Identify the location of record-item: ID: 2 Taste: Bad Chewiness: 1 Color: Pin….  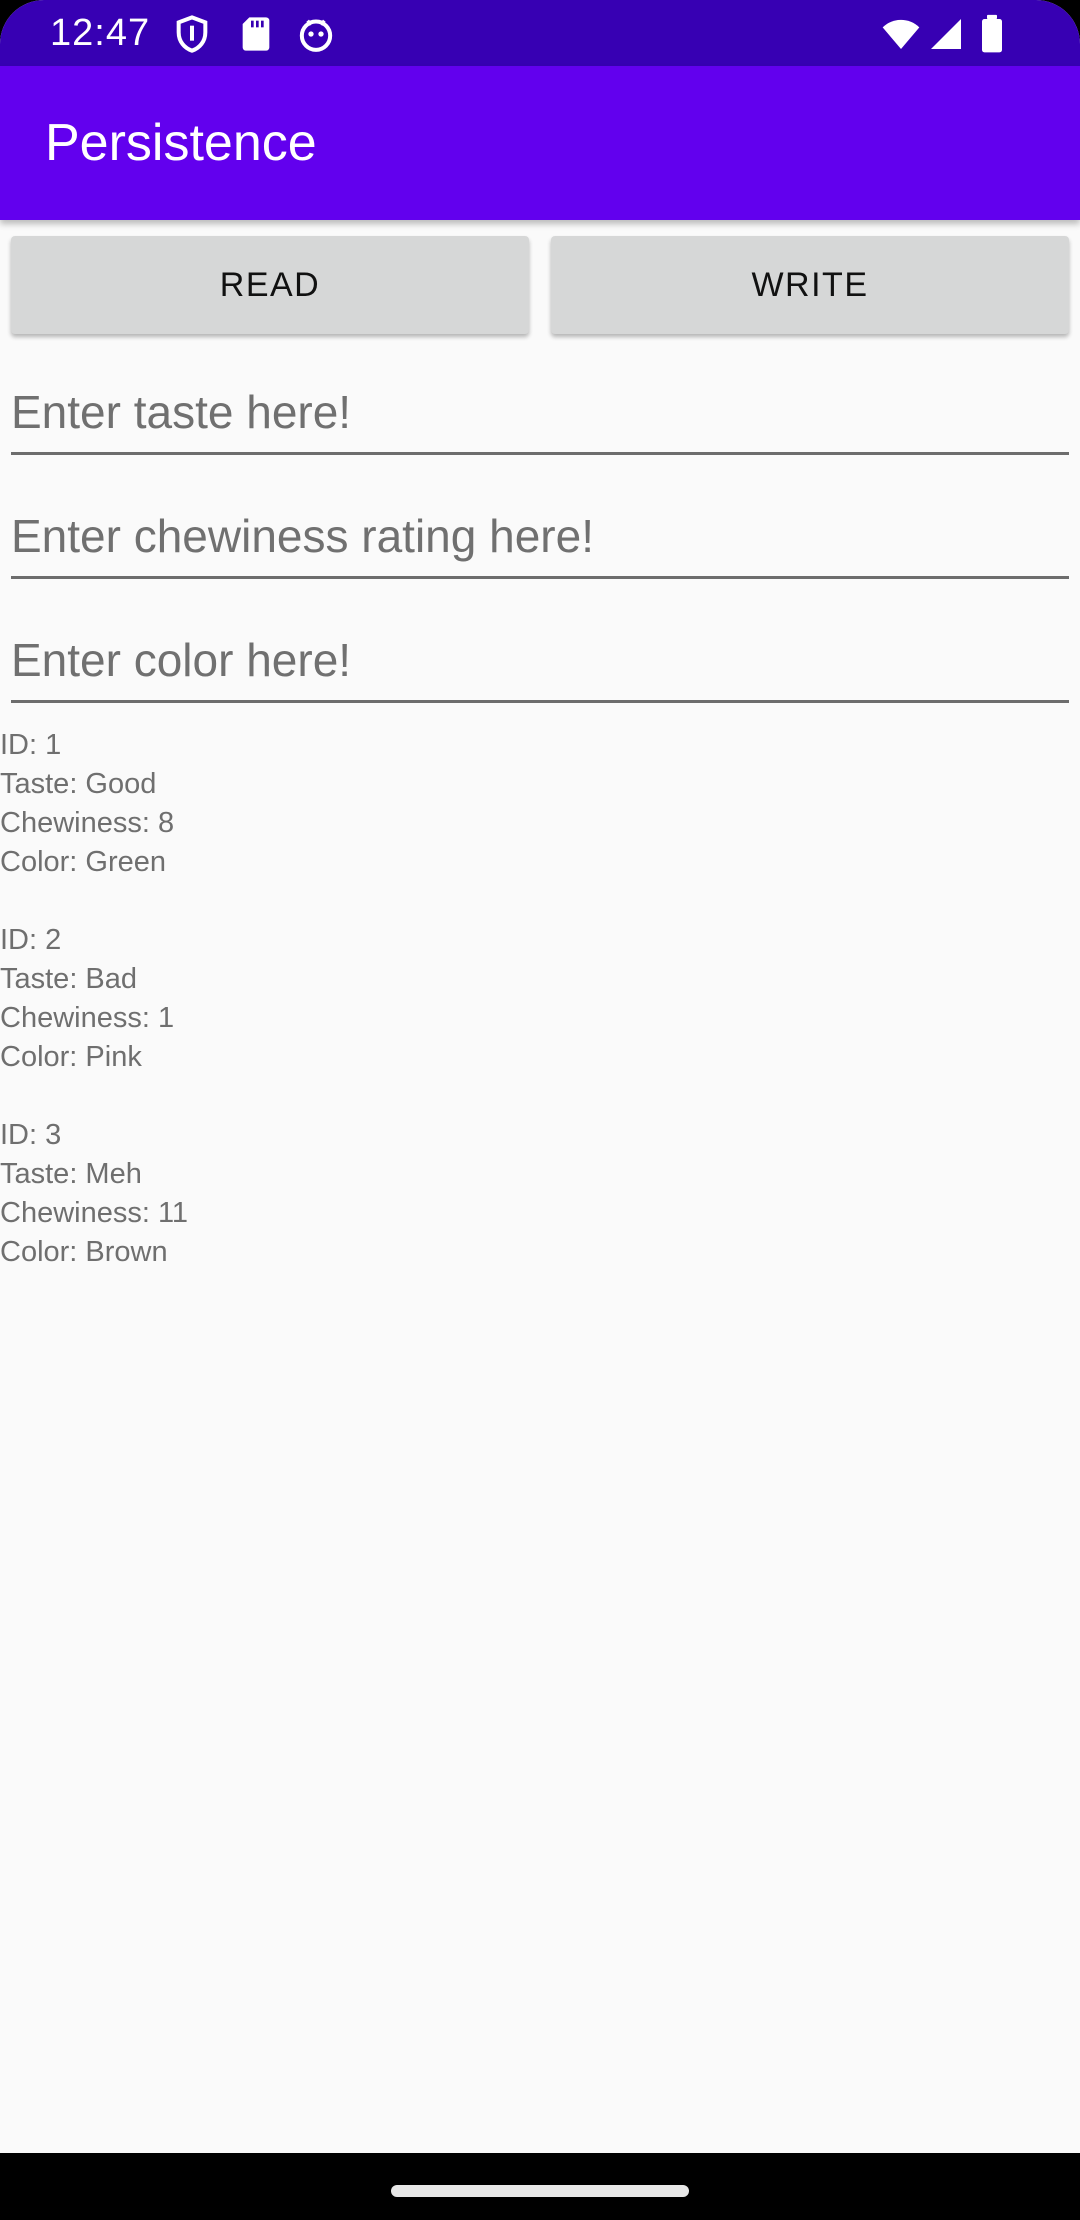
(540, 999).